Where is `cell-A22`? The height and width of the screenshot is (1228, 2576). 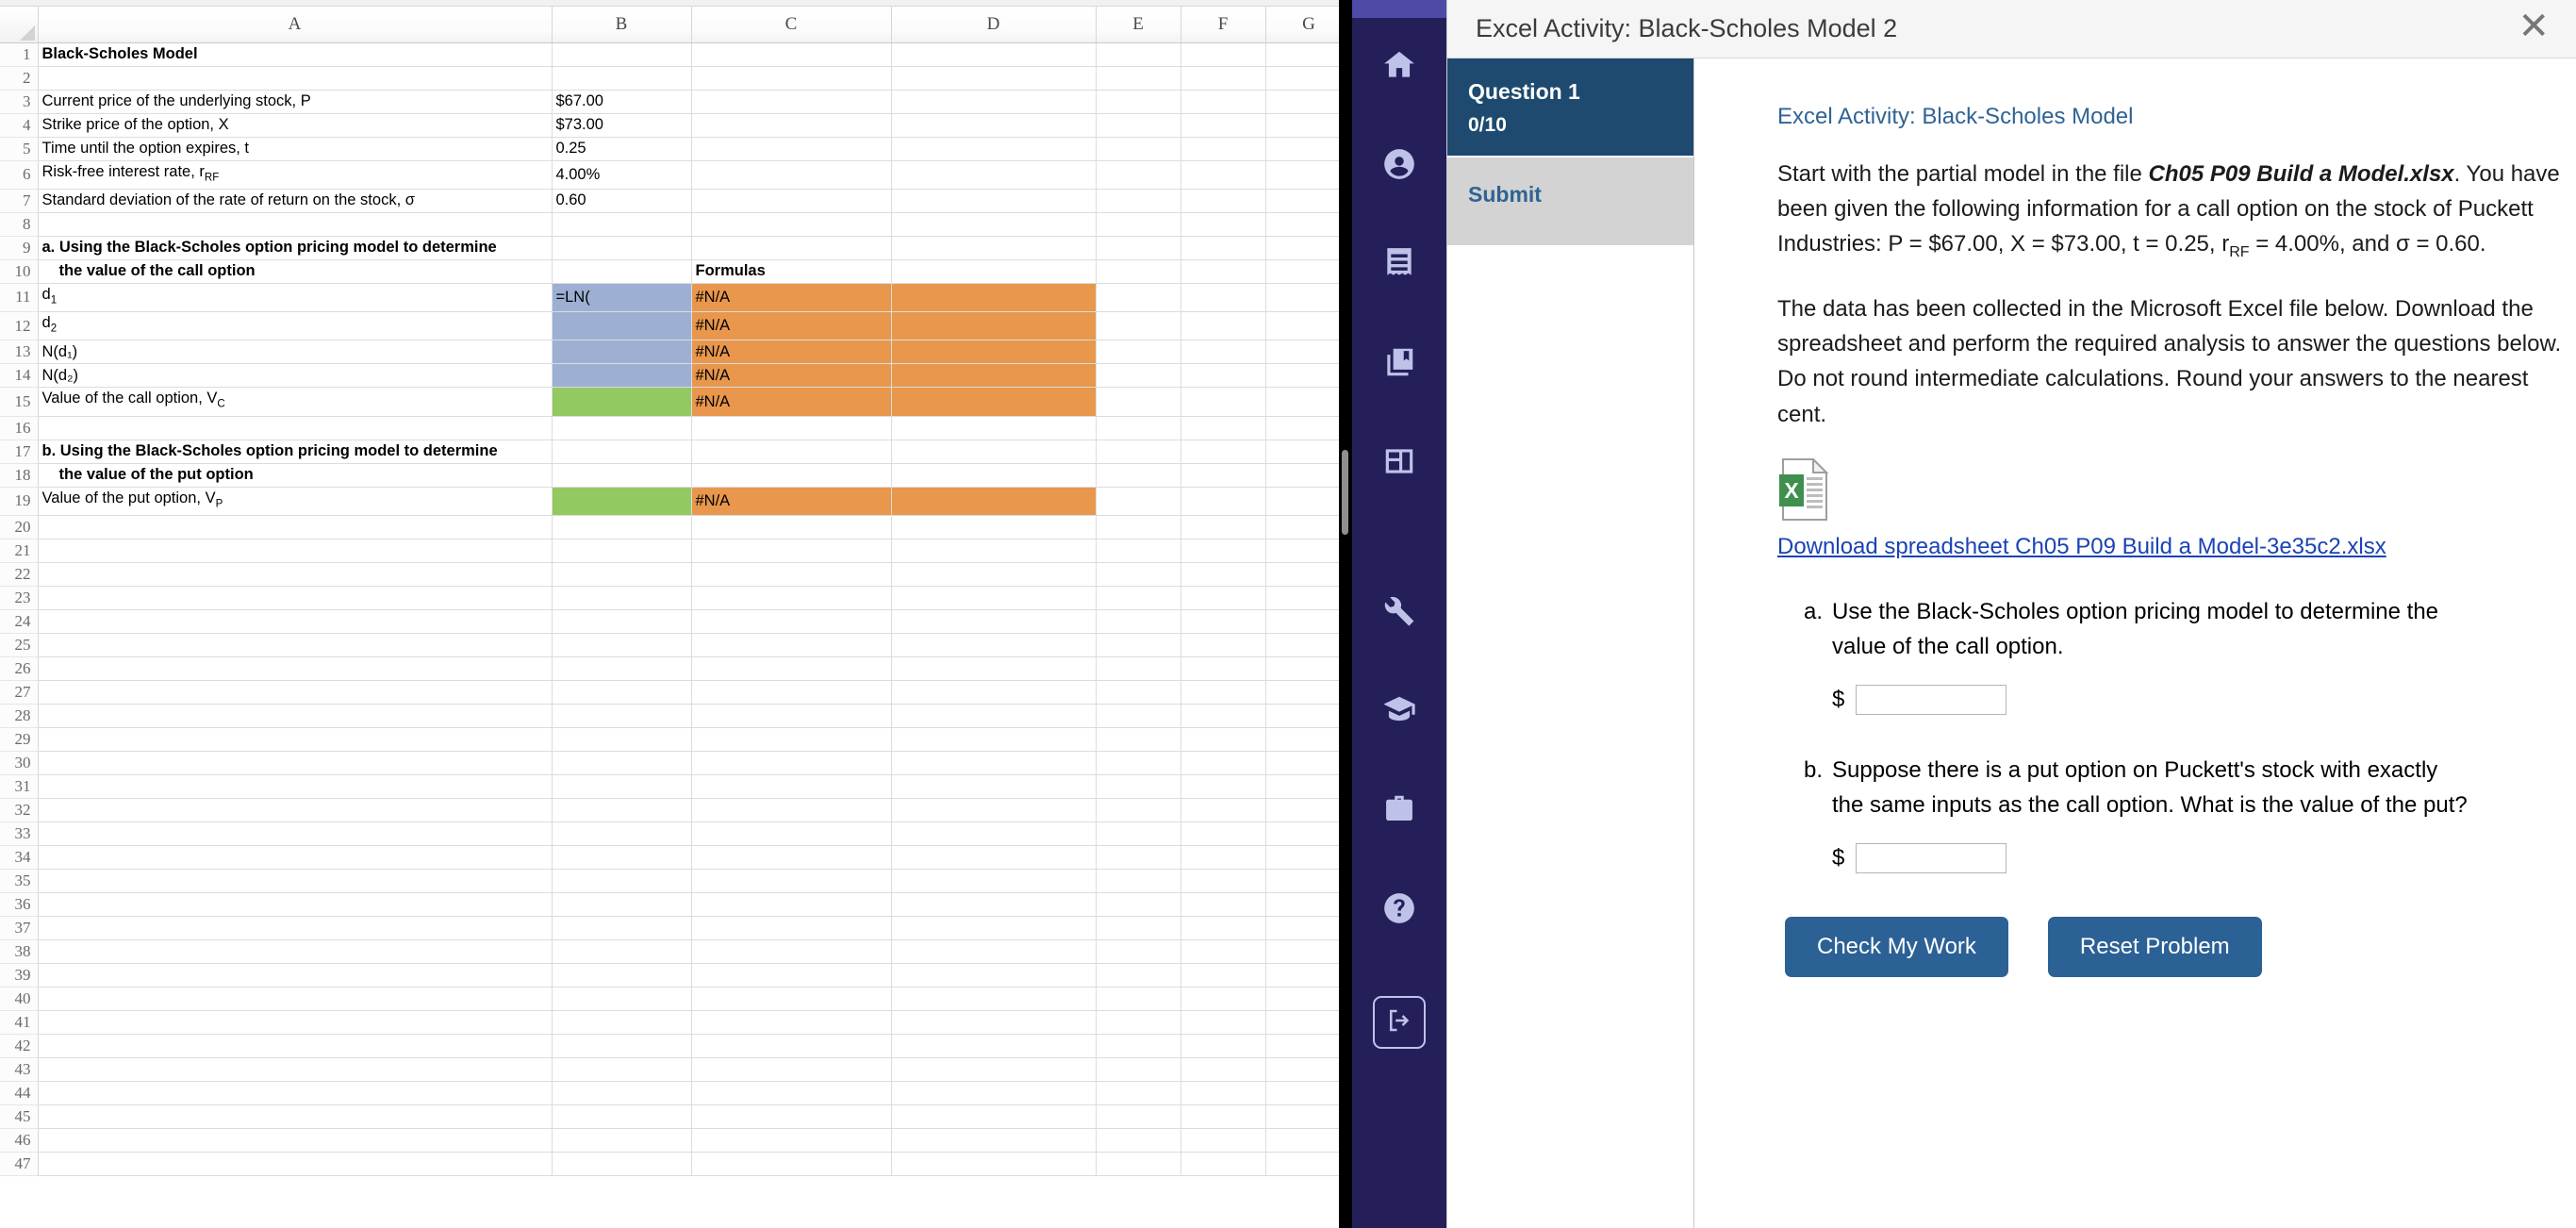
cell-A22 is located at coordinates (295, 574).